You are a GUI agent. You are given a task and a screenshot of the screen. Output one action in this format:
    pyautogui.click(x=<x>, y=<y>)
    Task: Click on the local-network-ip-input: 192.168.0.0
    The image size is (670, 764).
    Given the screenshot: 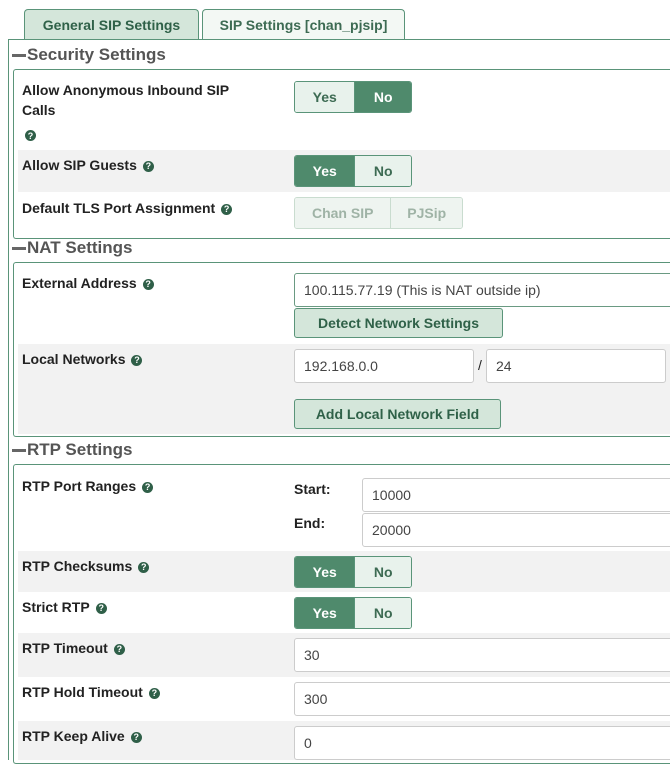 What is the action you would take?
    pyautogui.click(x=384, y=366)
    